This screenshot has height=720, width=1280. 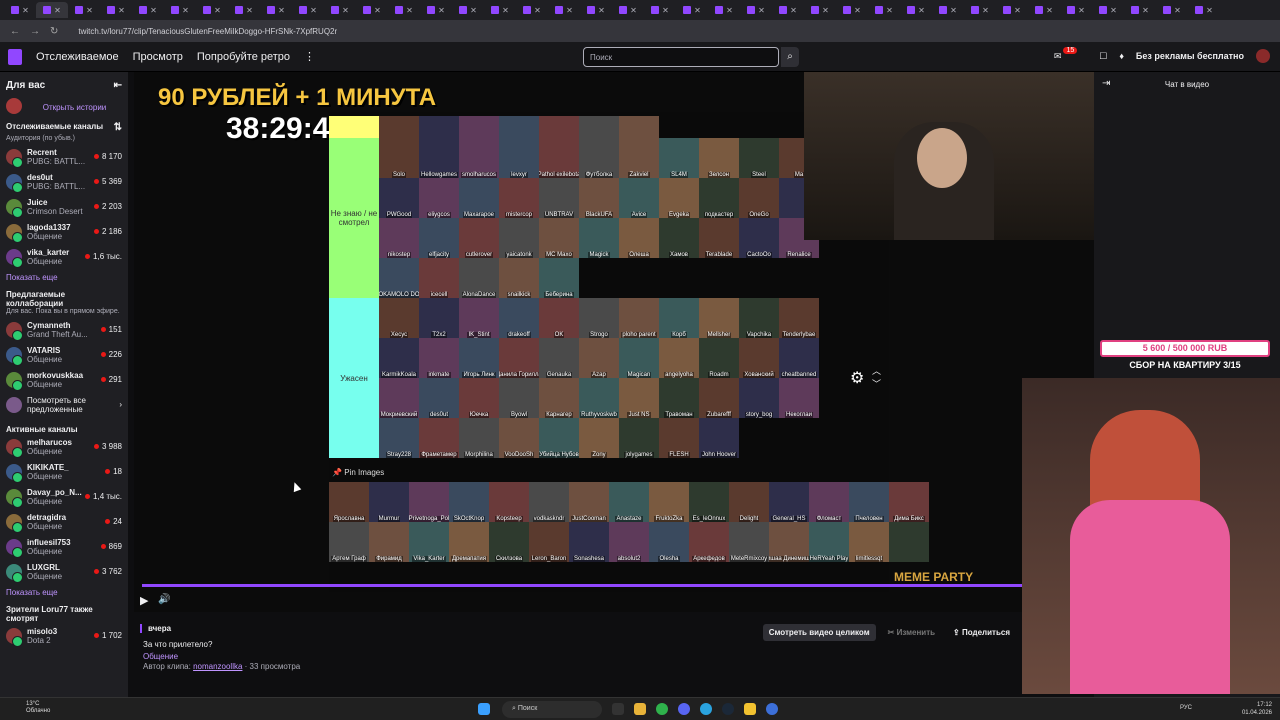 What do you see at coordinates (819, 632) in the screenshot?
I see `watch-full-video-button: Смотреть видео целиком` at bounding box center [819, 632].